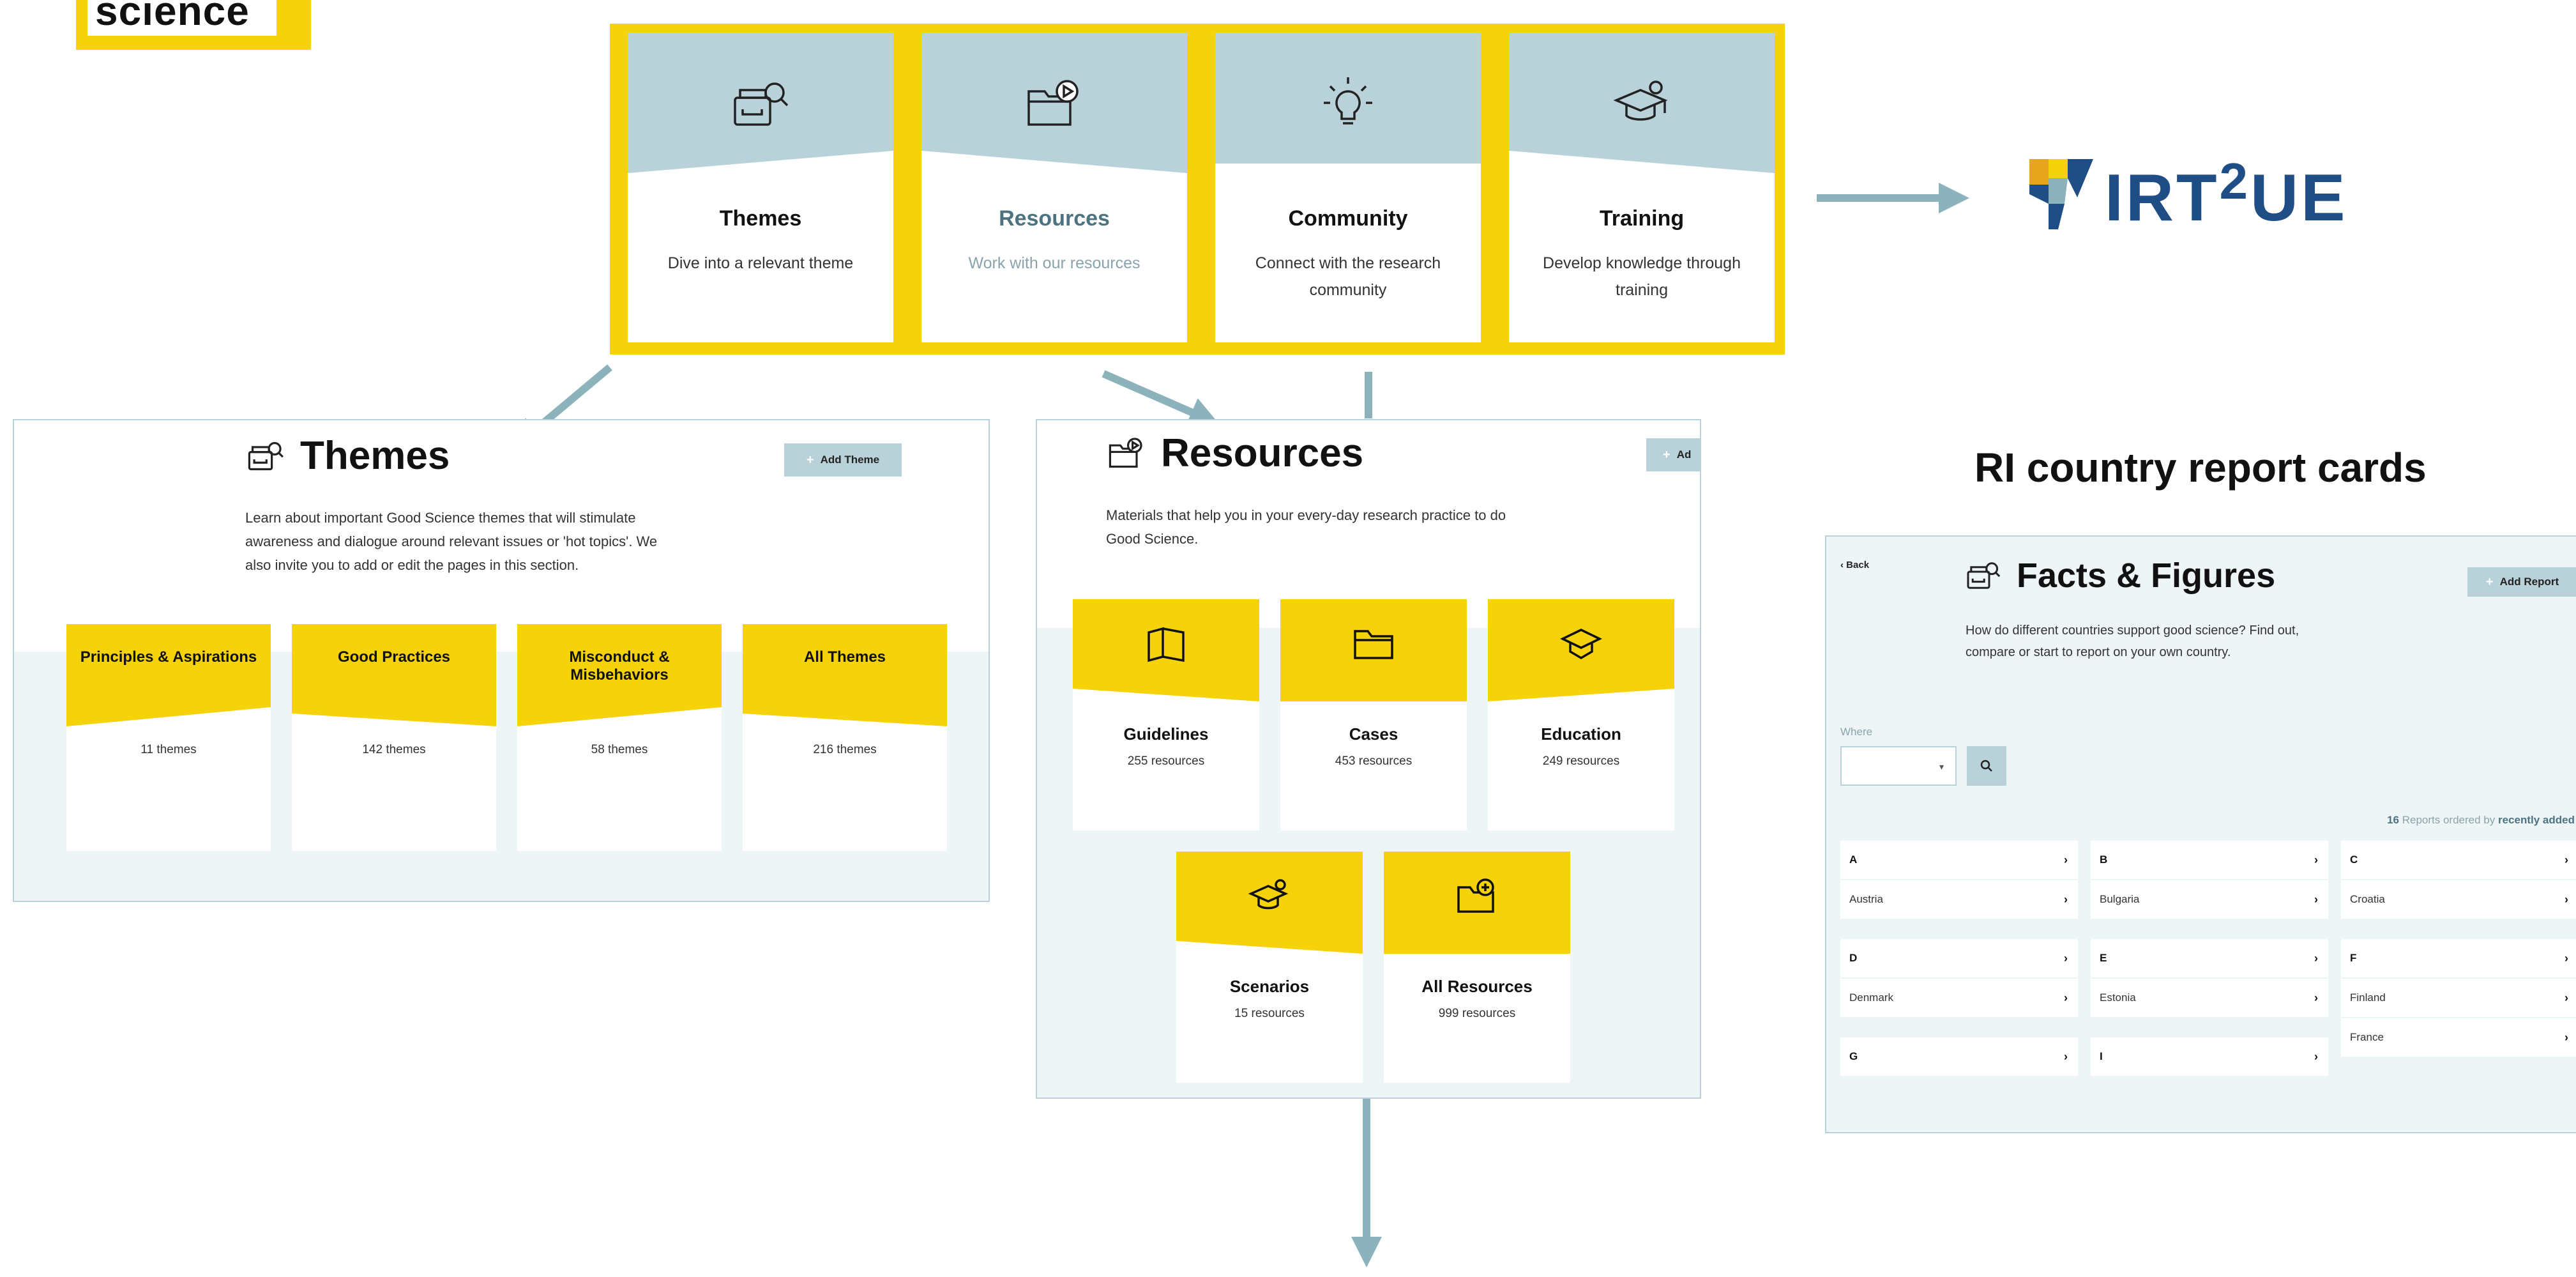 The height and width of the screenshot is (1277, 2576). What do you see at coordinates (2458, 861) in the screenshot?
I see `letter-header: C ›` at bounding box center [2458, 861].